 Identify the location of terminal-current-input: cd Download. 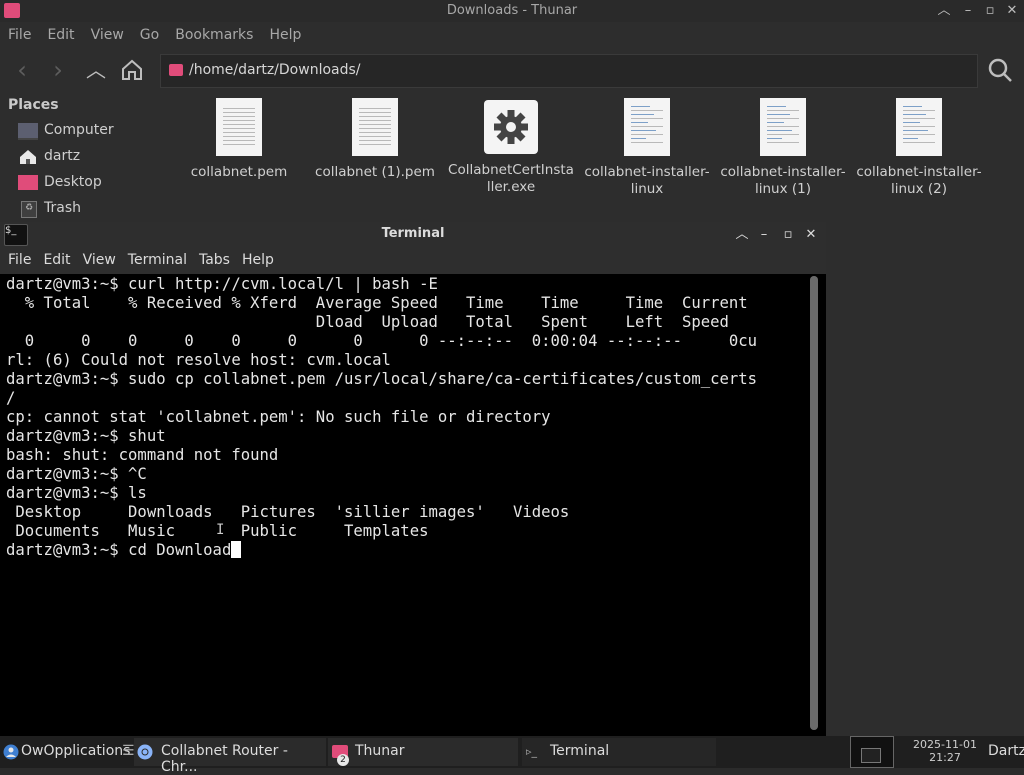
(179, 550).